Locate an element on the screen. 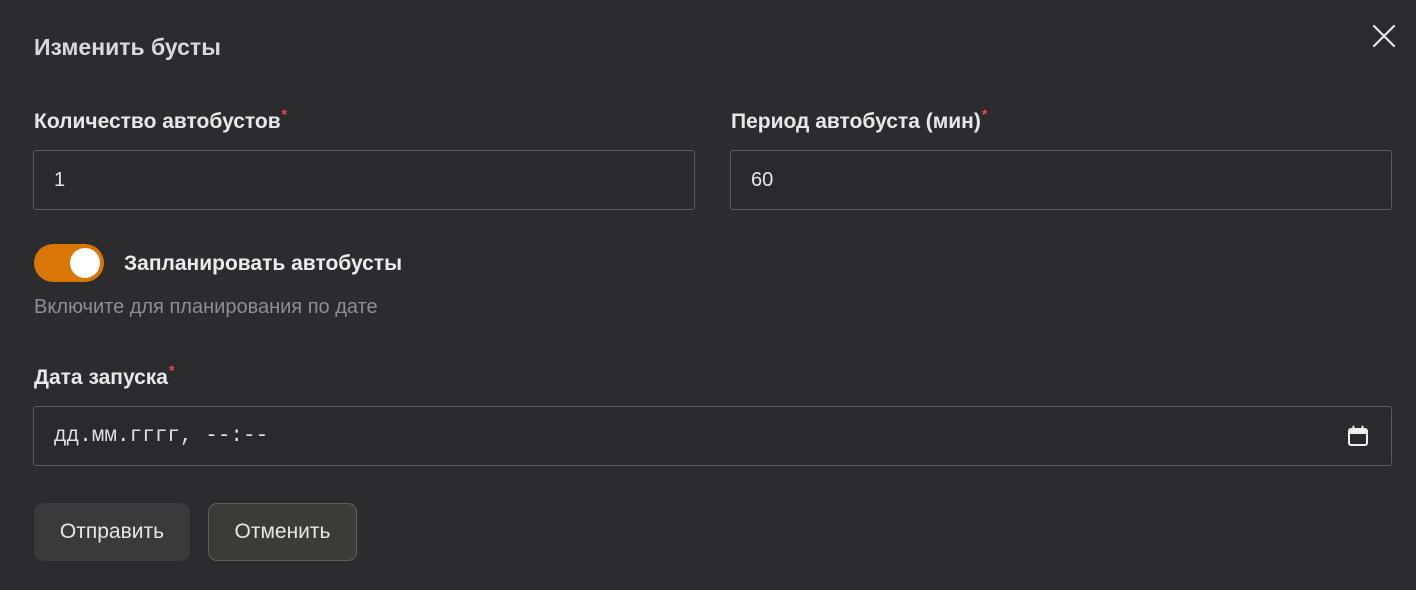  autoboost-count-input: 1 is located at coordinates (364, 180).